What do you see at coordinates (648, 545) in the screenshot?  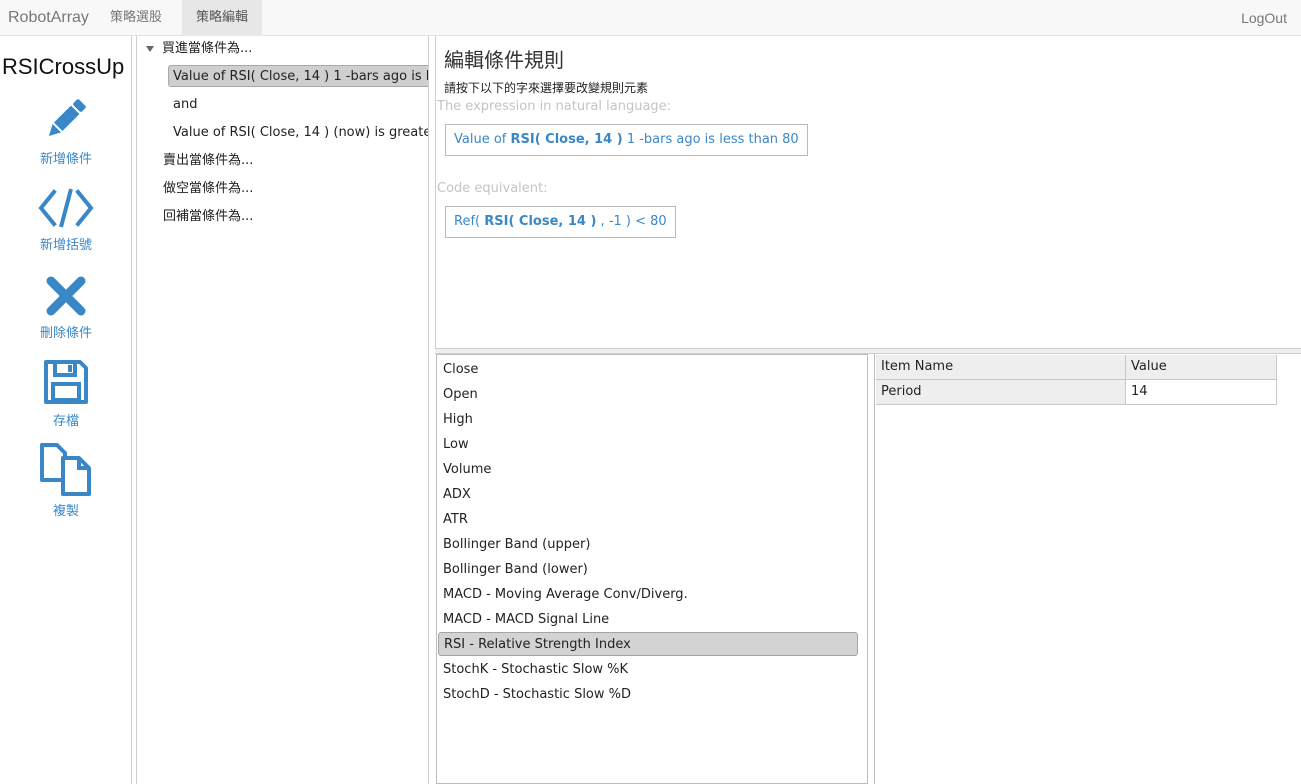 I see `list-item: Bollinger Band (upper)` at bounding box center [648, 545].